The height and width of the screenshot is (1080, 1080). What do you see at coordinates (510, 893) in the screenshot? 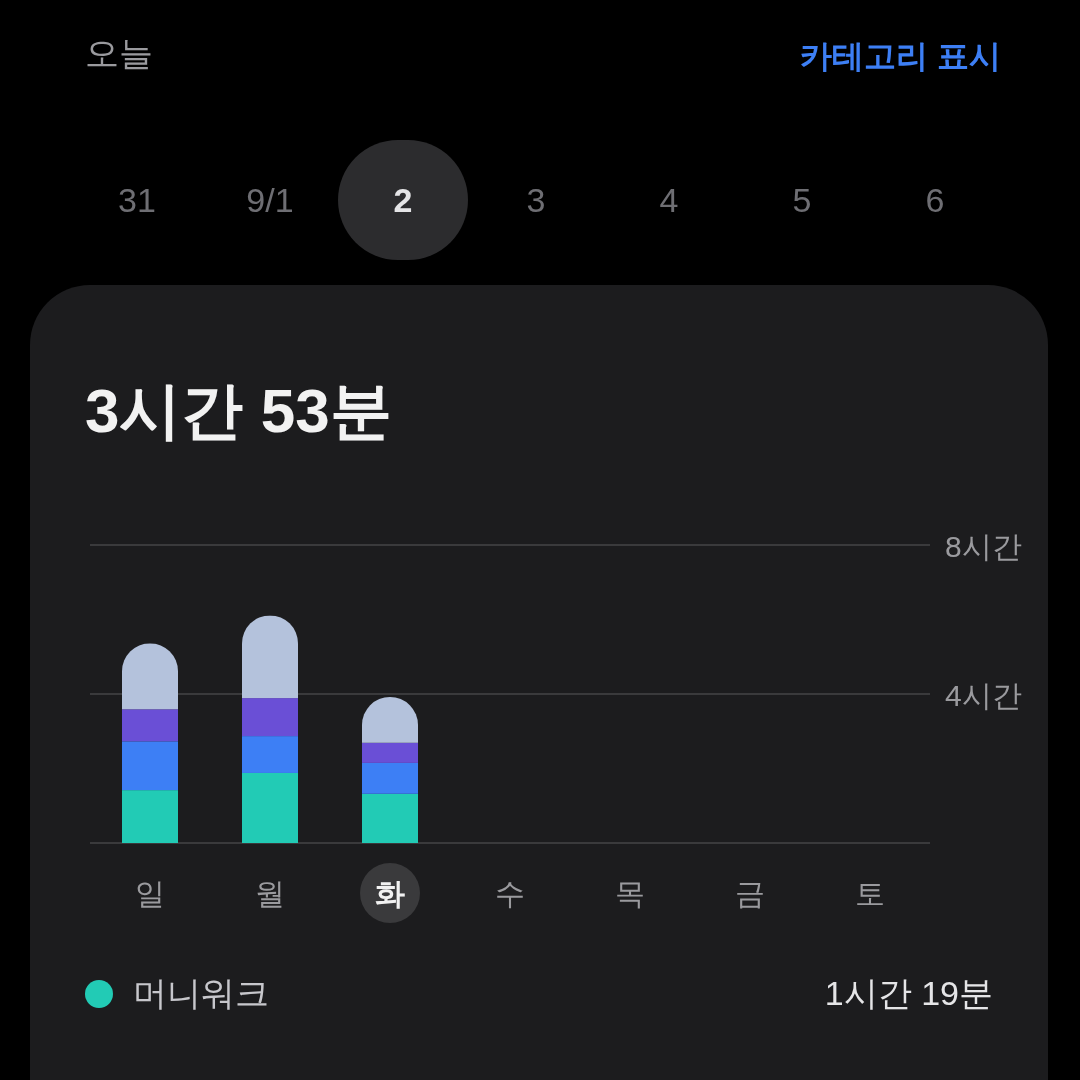
I see `weekday-label: 수` at bounding box center [510, 893].